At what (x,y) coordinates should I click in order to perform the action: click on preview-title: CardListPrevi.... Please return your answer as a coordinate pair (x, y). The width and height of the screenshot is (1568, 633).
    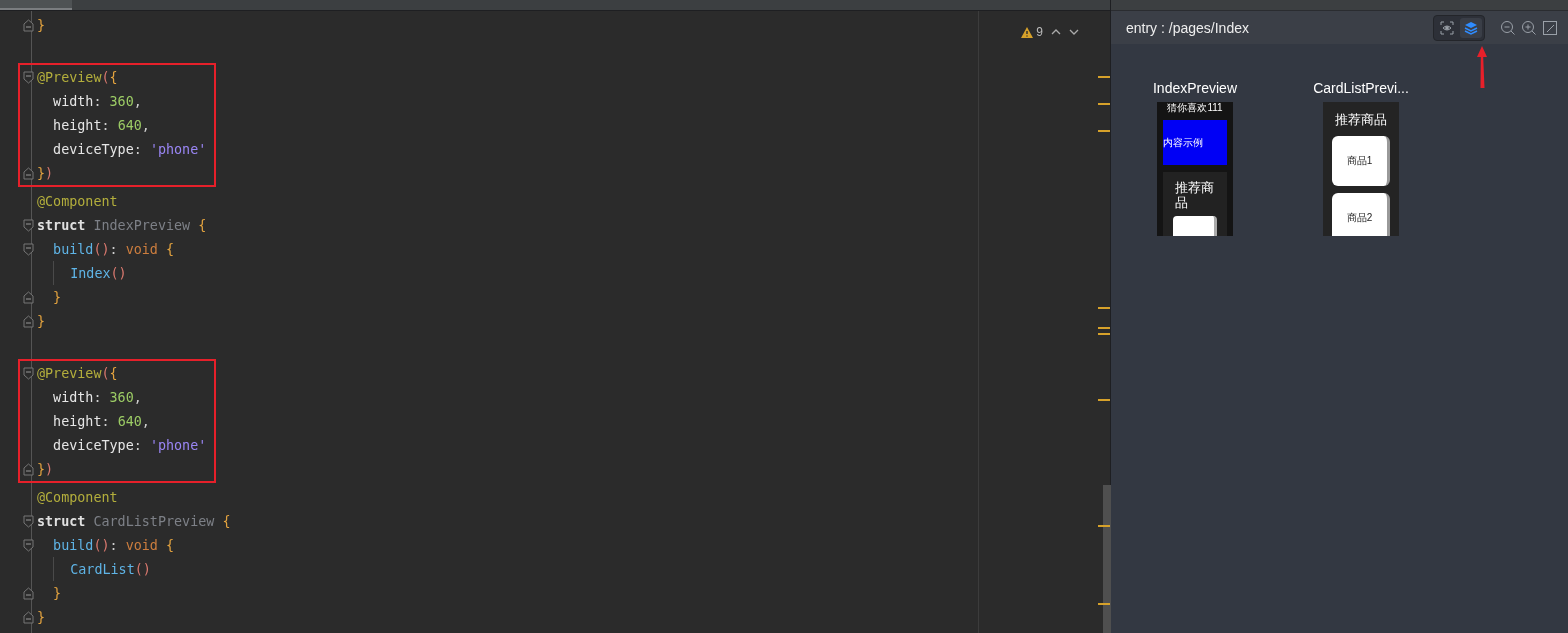
    Looking at the image, I should click on (1361, 88).